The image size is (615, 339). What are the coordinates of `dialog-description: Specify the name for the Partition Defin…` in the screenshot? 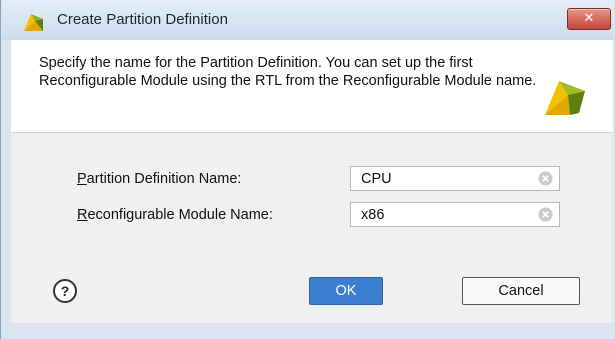 It's located at (288, 72).